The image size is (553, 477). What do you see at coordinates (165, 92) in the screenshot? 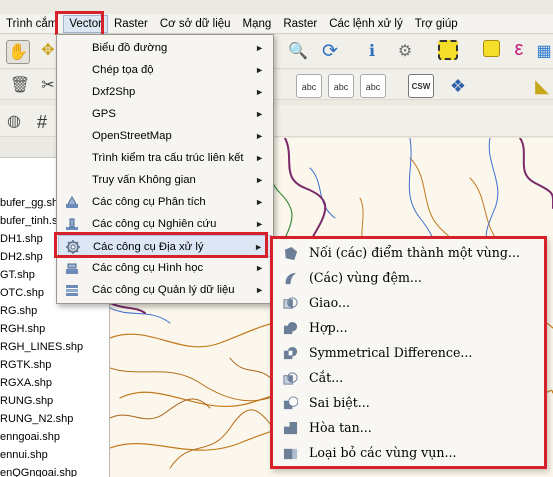
I see `menu-item-dxf2shp: Dxf2Shp ►` at bounding box center [165, 92].